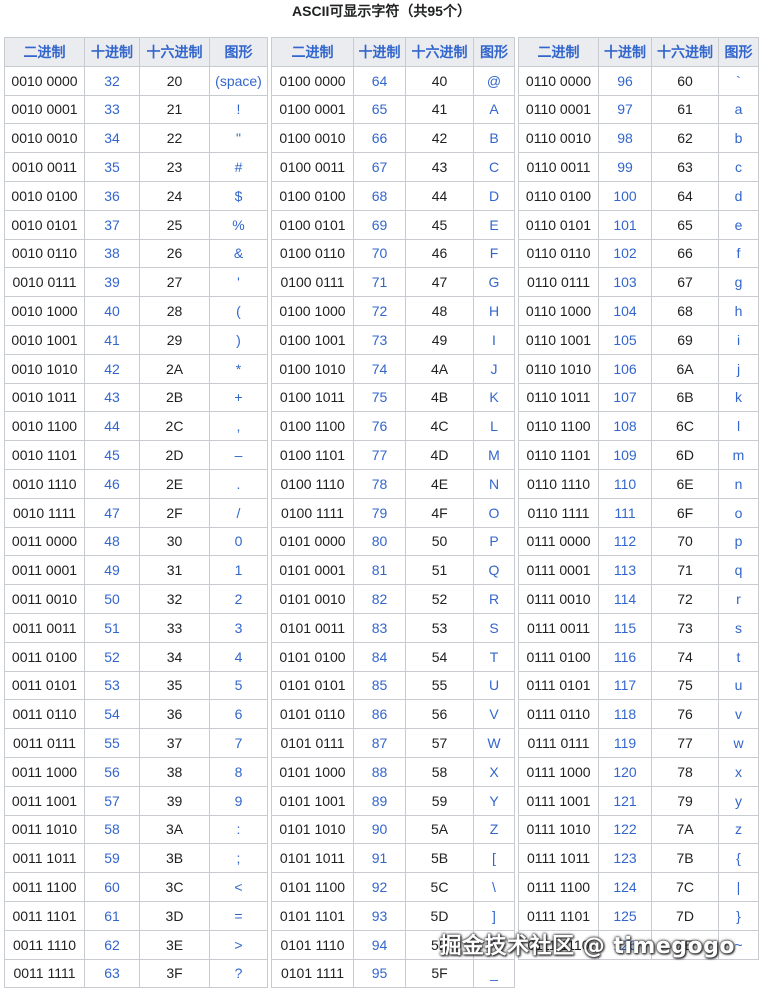 Image resolution: width=763 pixels, height=992 pixels. Describe the element at coordinates (494, 800) in the screenshot. I see `glyph-cell: Y` at that location.